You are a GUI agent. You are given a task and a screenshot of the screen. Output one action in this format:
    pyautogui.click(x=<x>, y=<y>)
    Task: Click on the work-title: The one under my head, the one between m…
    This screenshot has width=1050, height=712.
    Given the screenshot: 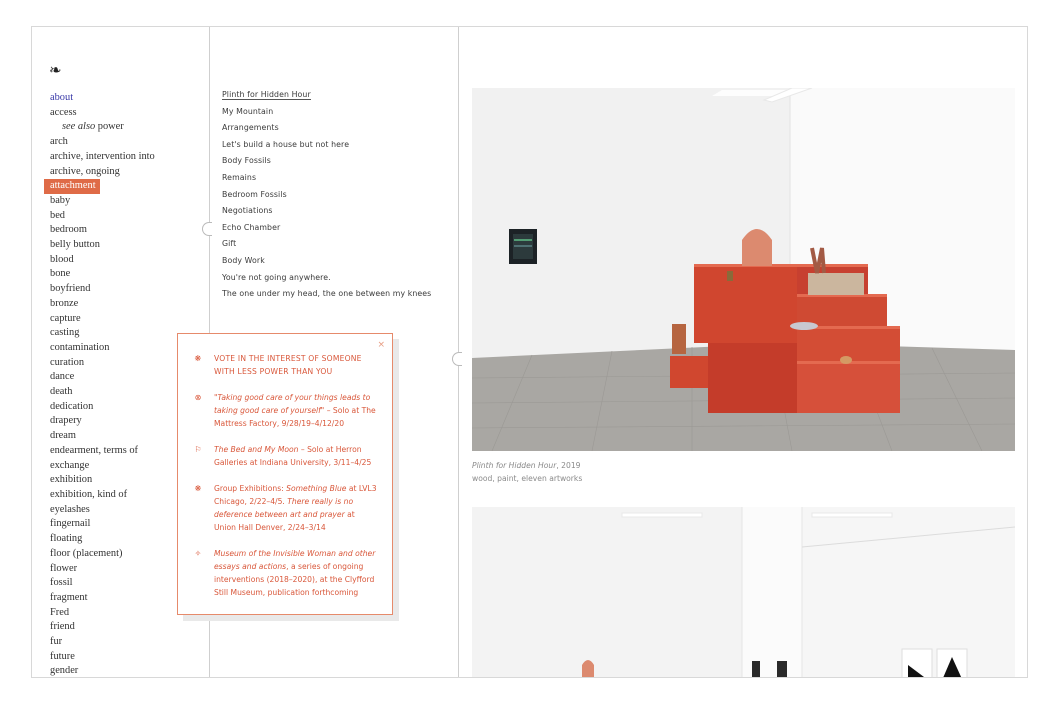 What is the action you would take?
    pyautogui.click(x=327, y=294)
    